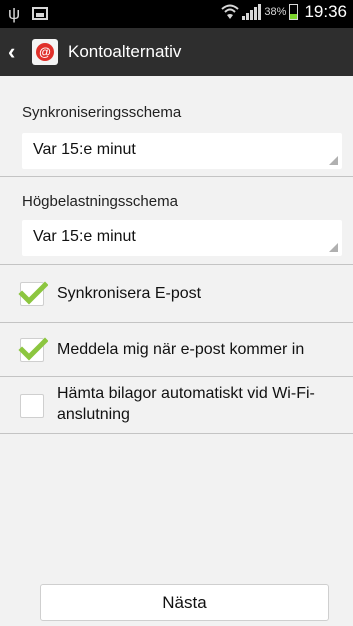 This screenshot has width=353, height=626. I want to click on notify-email-checkbox, so click(33, 349).